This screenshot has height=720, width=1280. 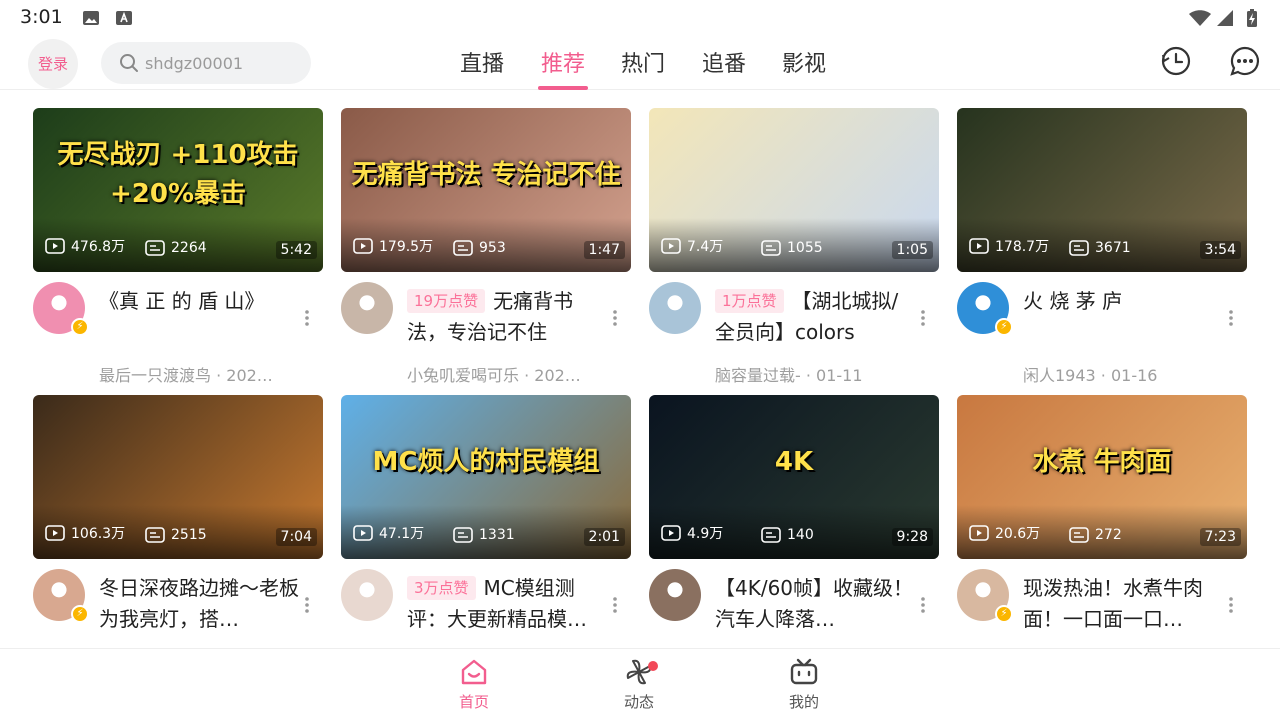 What do you see at coordinates (296, 250) in the screenshot?
I see `video-duration: 5:42` at bounding box center [296, 250].